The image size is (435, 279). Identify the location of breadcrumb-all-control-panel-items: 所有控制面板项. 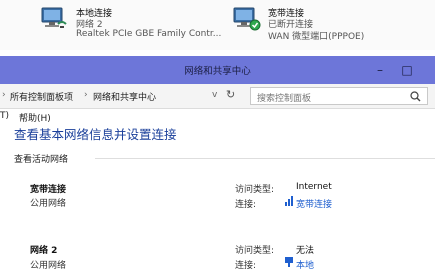
(41, 96).